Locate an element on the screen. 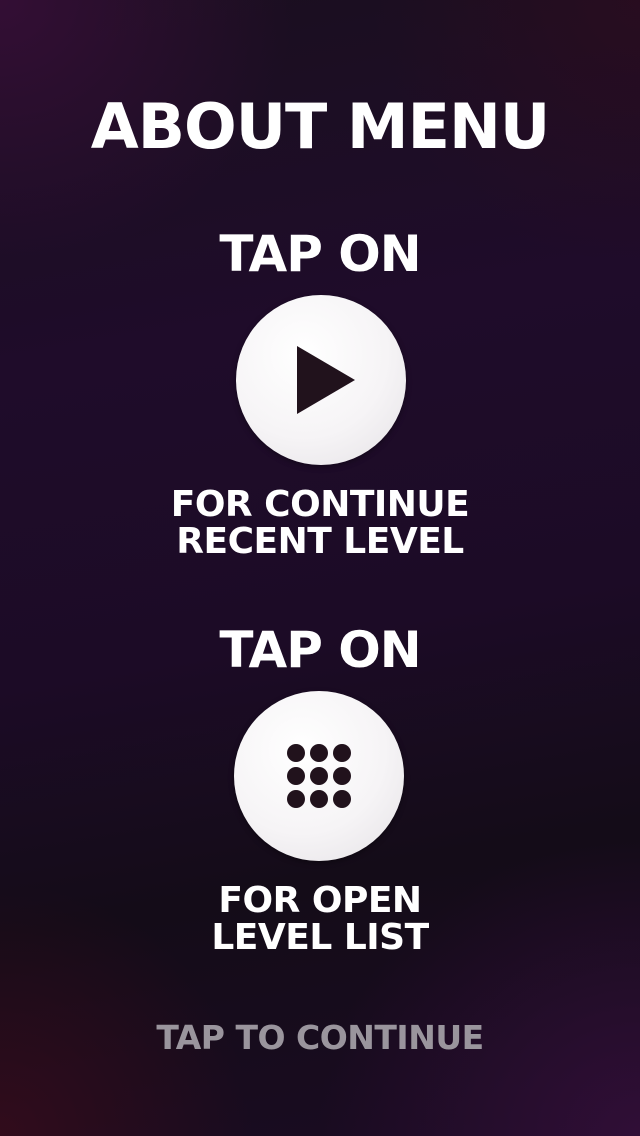 The height and width of the screenshot is (1136, 640). tap-to-continue-button: TAP TO CONTINUE is located at coordinates (320, 1038).